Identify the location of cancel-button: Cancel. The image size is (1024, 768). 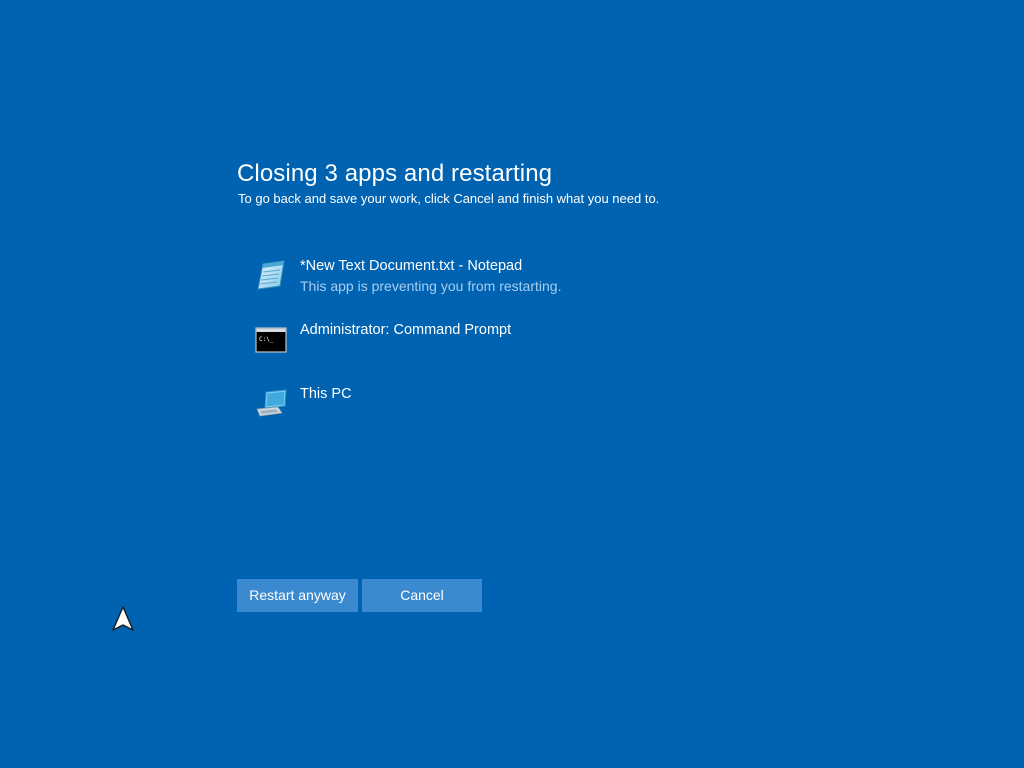
(422, 595).